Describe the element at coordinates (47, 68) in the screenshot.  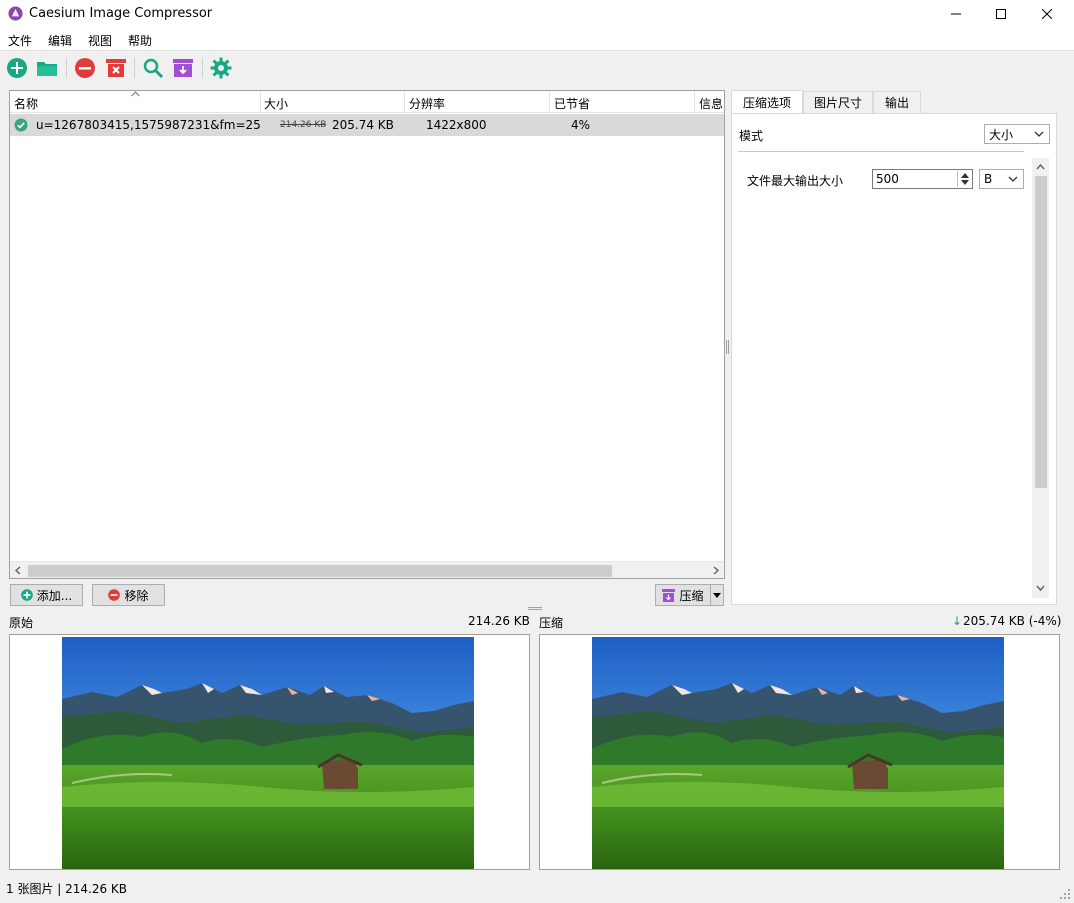
I see `folder-open-icon` at that location.